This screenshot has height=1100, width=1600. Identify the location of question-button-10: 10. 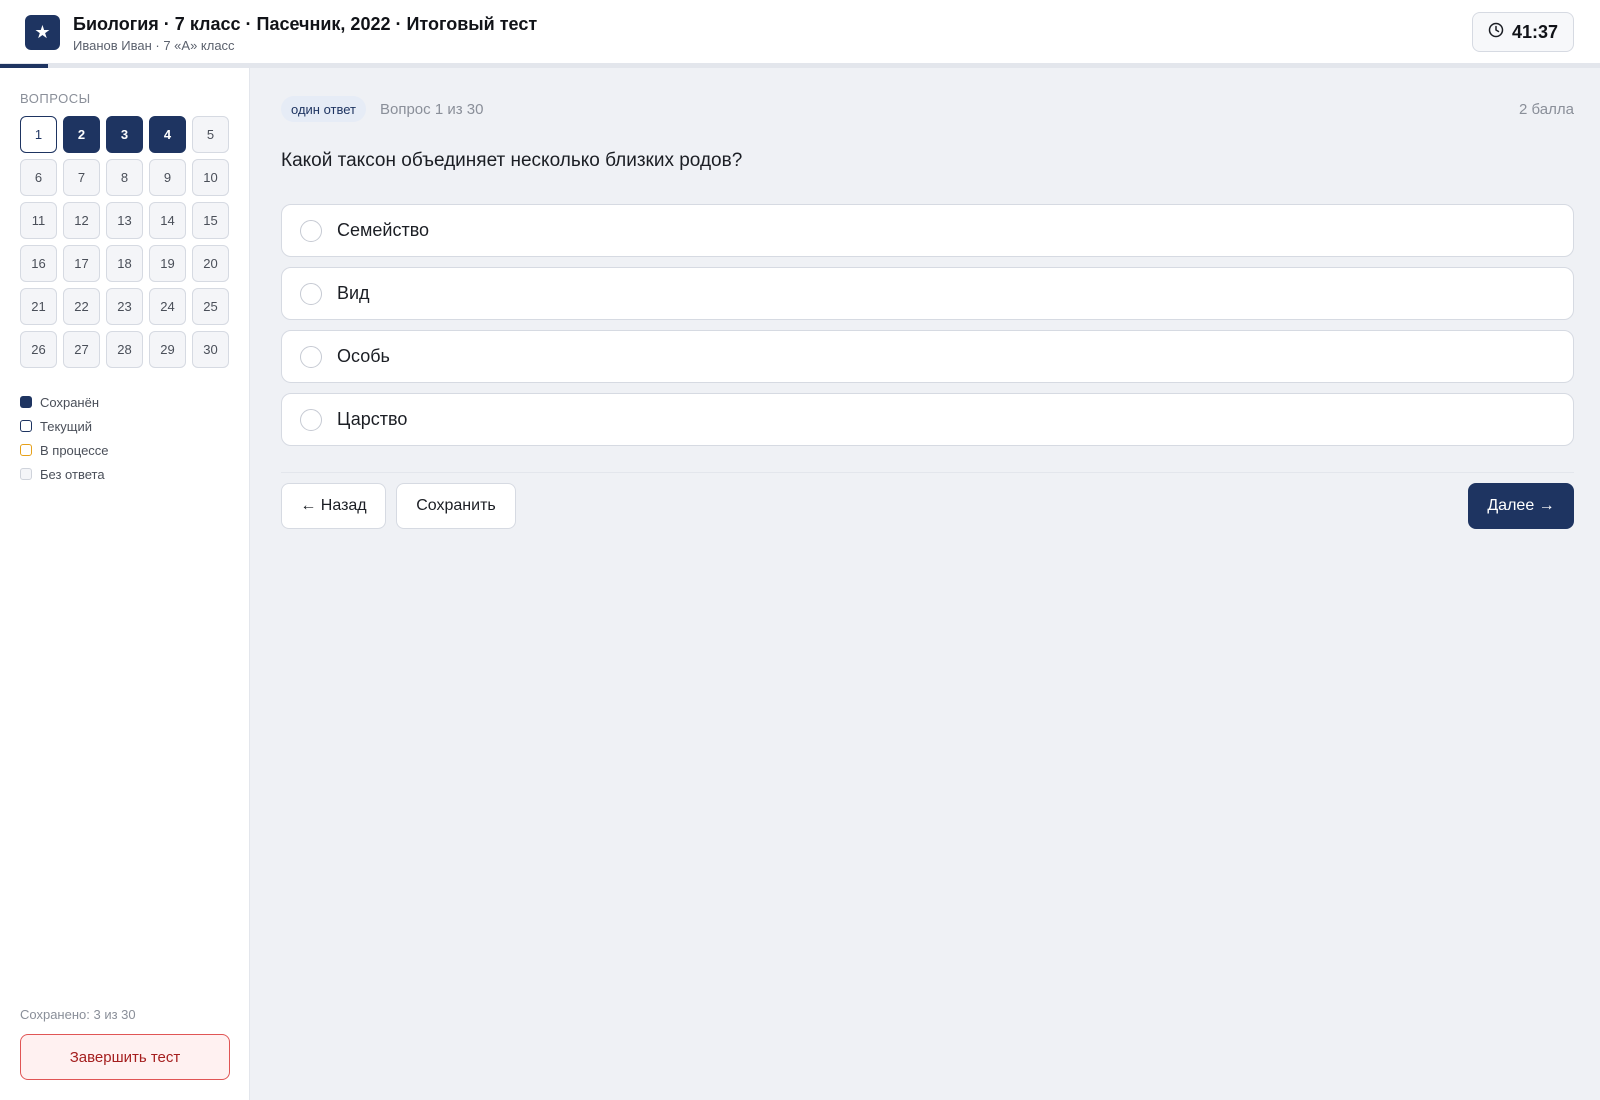
(210, 177).